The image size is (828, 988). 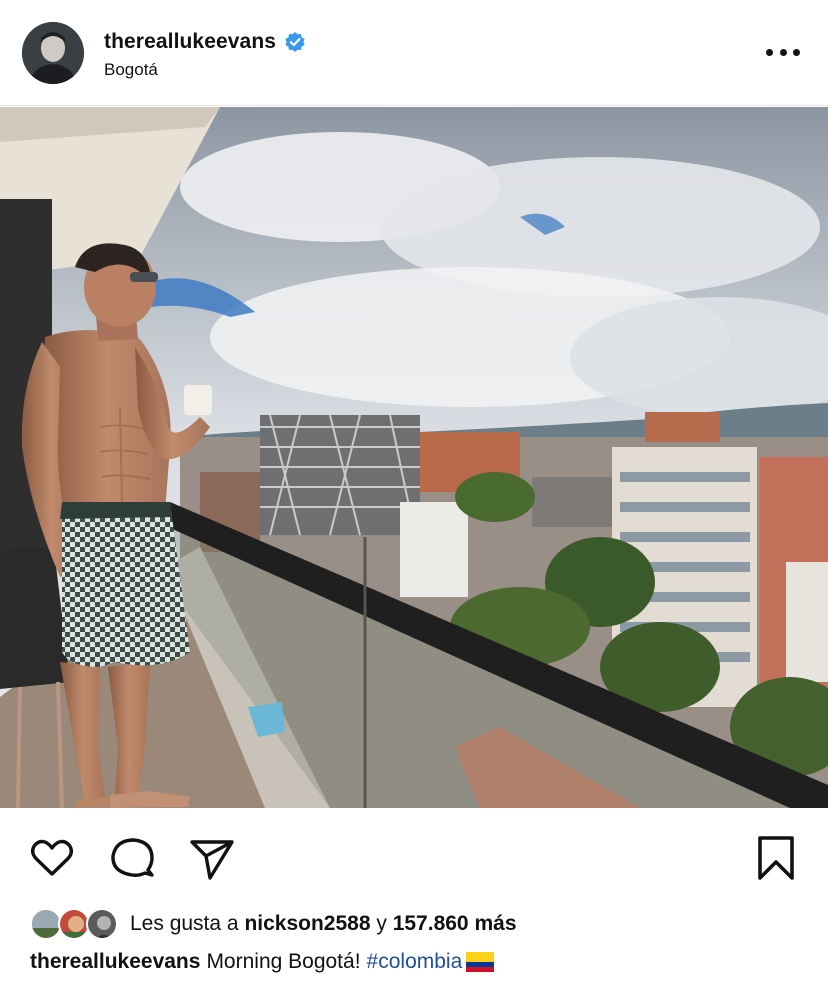 I want to click on profile-avatar, so click(x=53, y=53).